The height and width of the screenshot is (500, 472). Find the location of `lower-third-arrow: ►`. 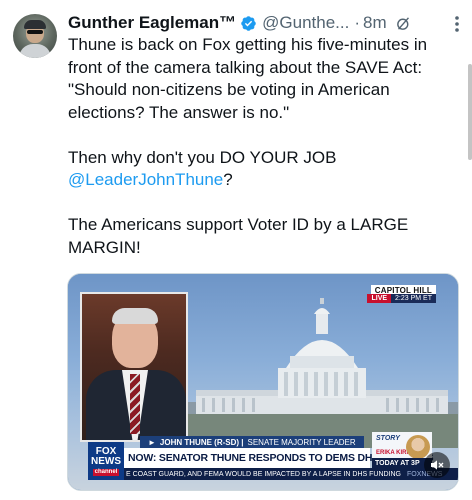

lower-third-arrow: ► is located at coordinates (152, 442).